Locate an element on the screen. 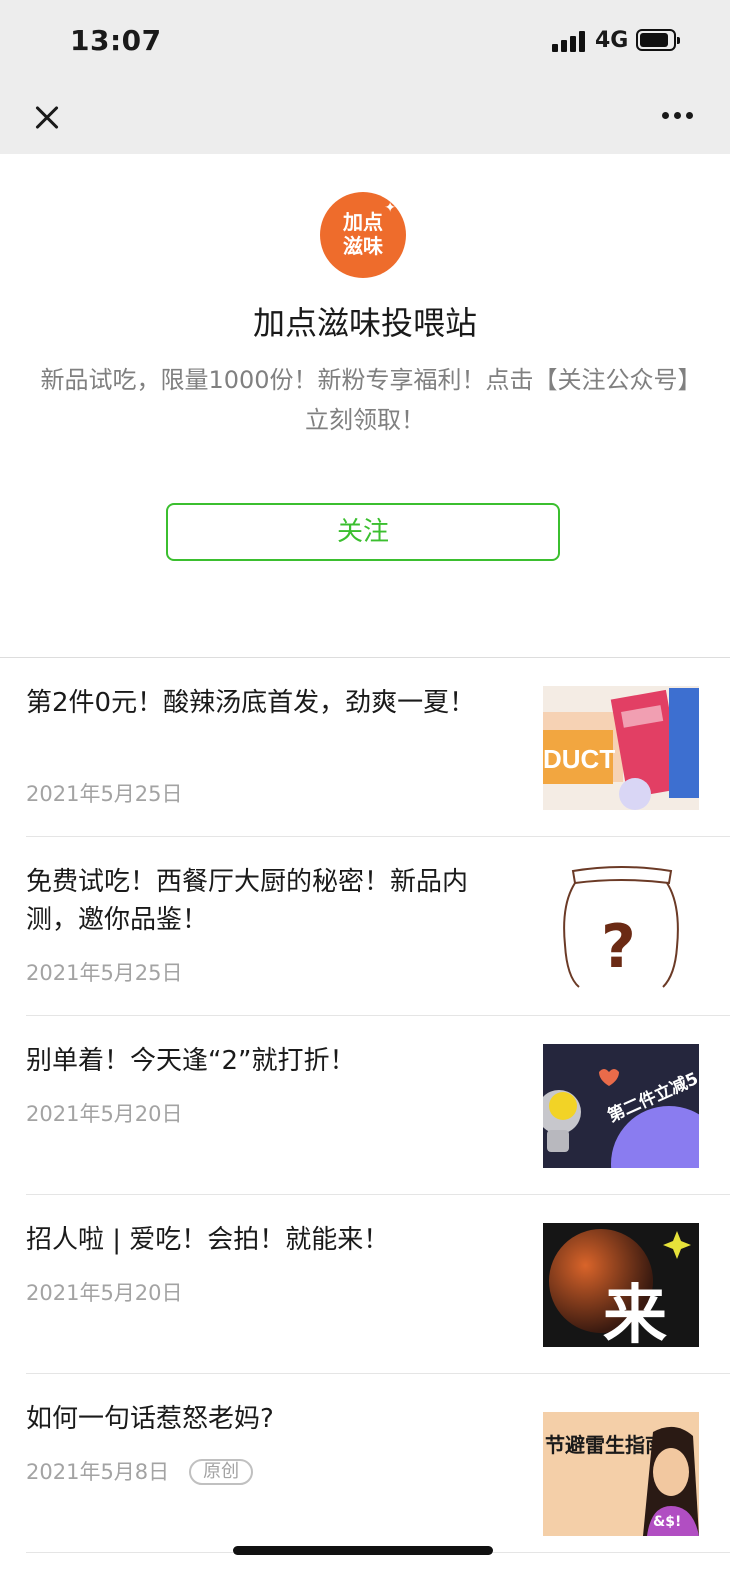 This screenshot has width=730, height=1579. article-thumbnail: DUCT is located at coordinates (621, 748).